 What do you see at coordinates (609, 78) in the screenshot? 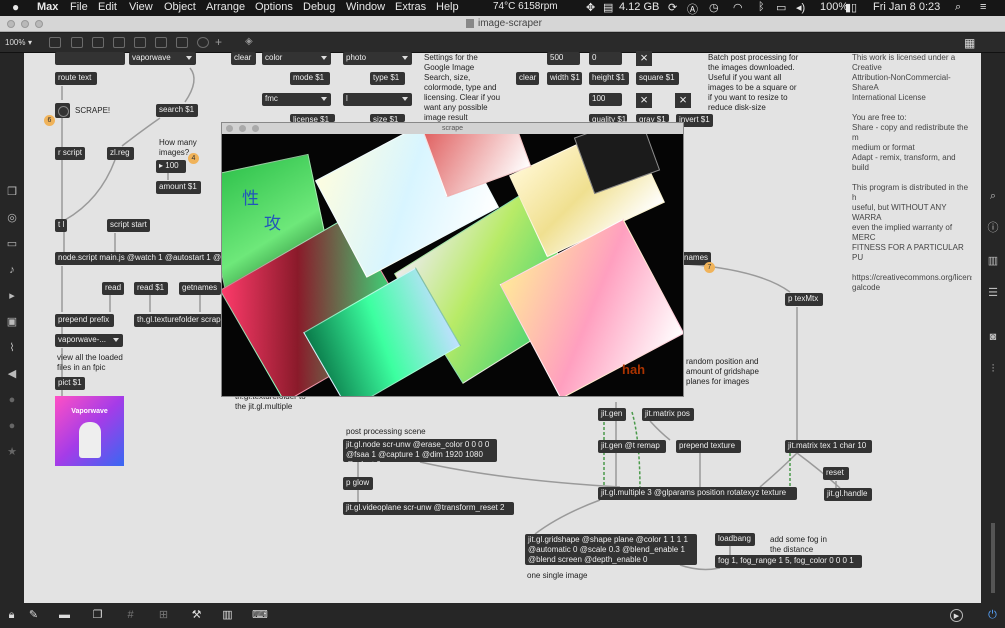
I see `height-message: height $1` at bounding box center [609, 78].